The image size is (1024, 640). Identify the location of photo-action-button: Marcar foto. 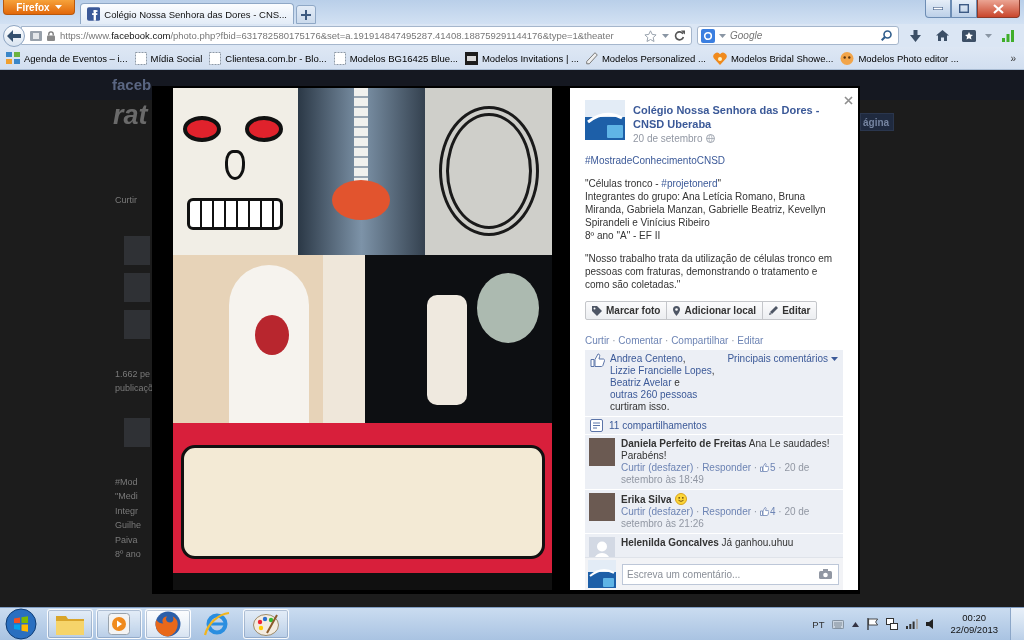
(626, 310).